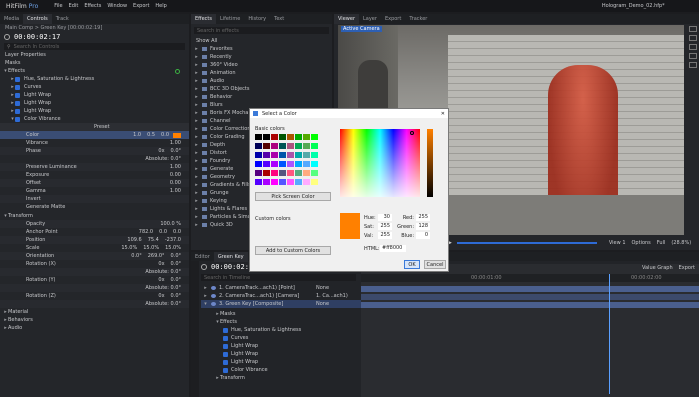  Describe the element at coordinates (94, 199) in the screenshot. I see `property-row: Invert` at that location.